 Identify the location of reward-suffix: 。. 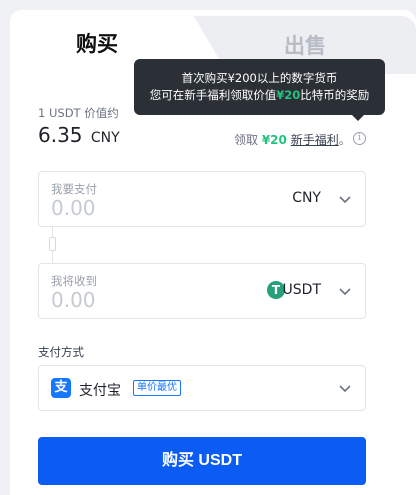
(344, 140).